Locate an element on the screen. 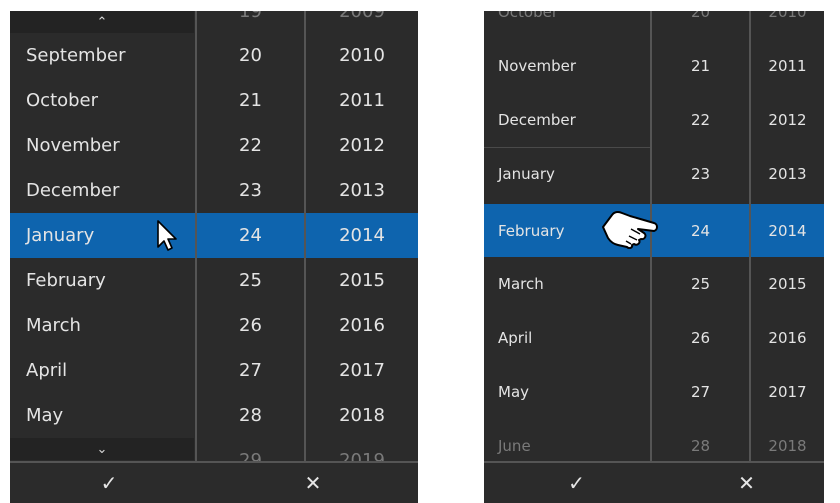  day-column: 20 21 22 23 24 25 26 27 28 is located at coordinates (701, 237).